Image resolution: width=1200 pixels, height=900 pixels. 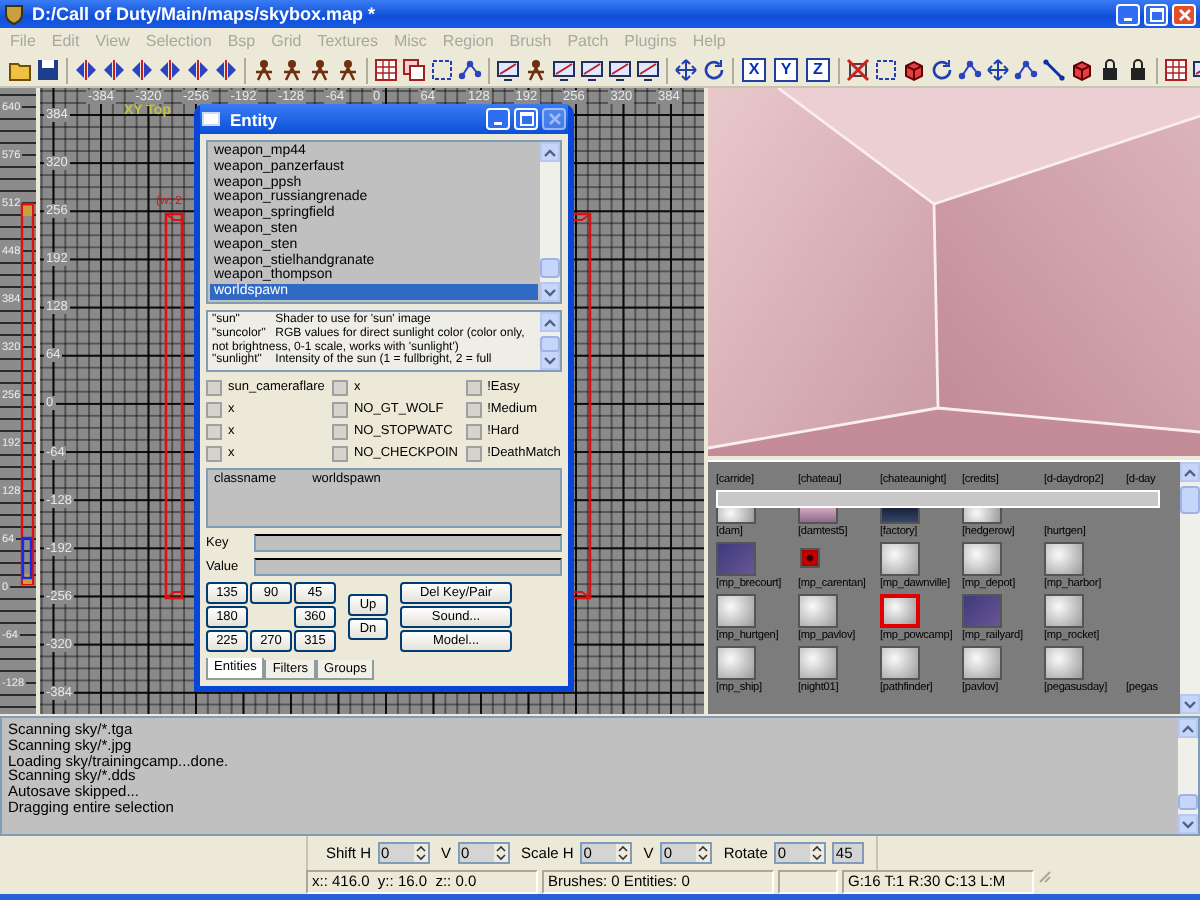 What do you see at coordinates (938, 499) in the screenshot?
I see `texture-filter-field` at bounding box center [938, 499].